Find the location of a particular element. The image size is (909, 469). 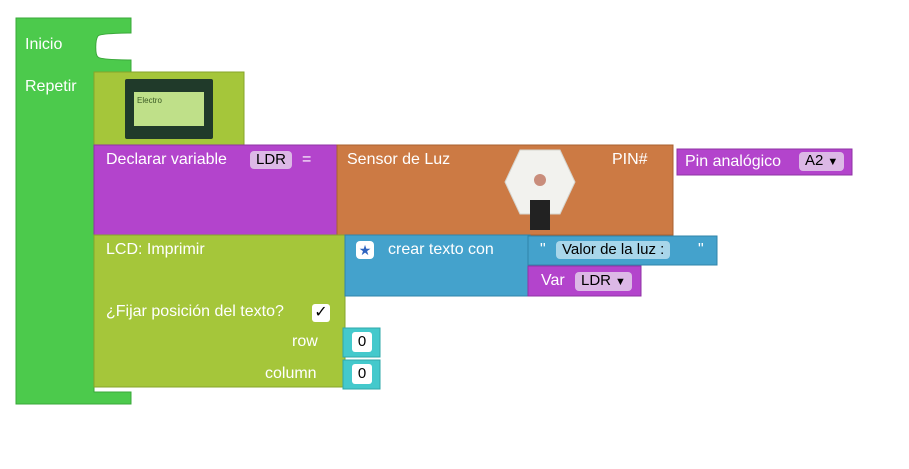

column-value-field: 0 is located at coordinates (362, 374).